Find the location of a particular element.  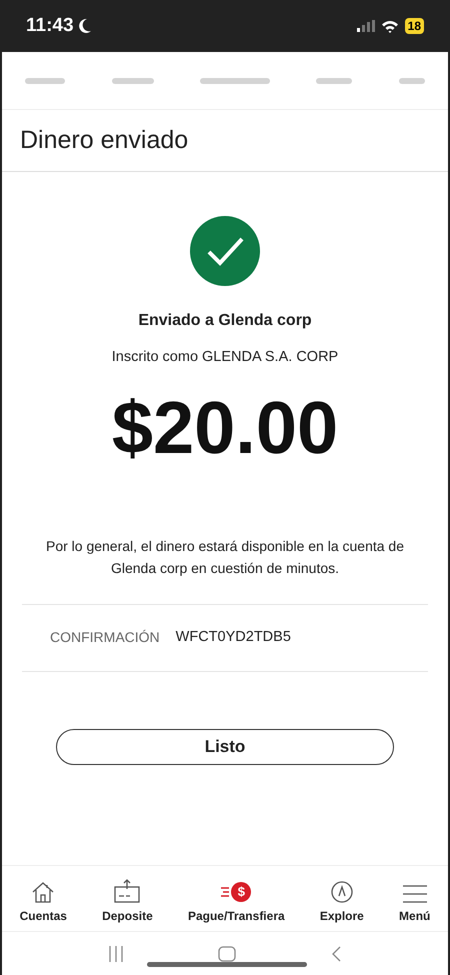

nav-tab: Deposite is located at coordinates (127, 902).